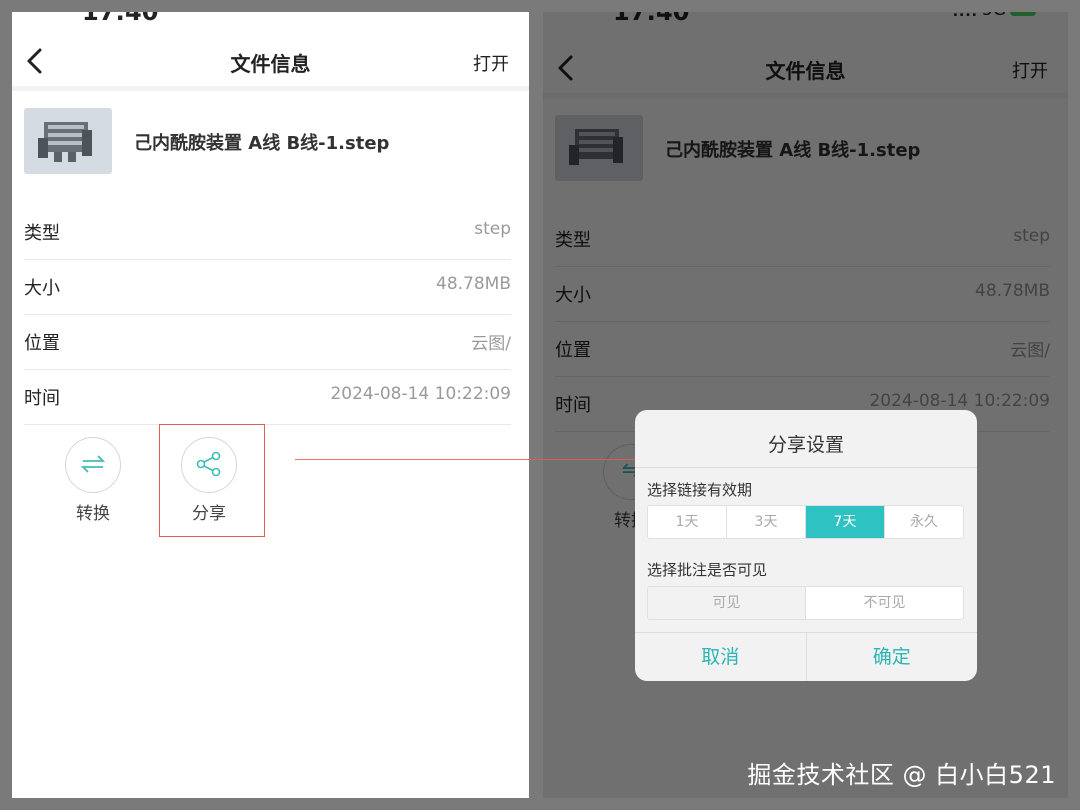 This screenshot has width=1080, height=810. What do you see at coordinates (805, 445) in the screenshot?
I see `dialog-title: 分享设置` at bounding box center [805, 445].